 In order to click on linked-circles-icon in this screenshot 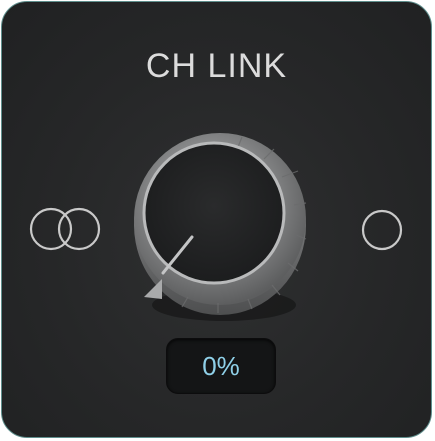, I will do `click(66, 229)`.